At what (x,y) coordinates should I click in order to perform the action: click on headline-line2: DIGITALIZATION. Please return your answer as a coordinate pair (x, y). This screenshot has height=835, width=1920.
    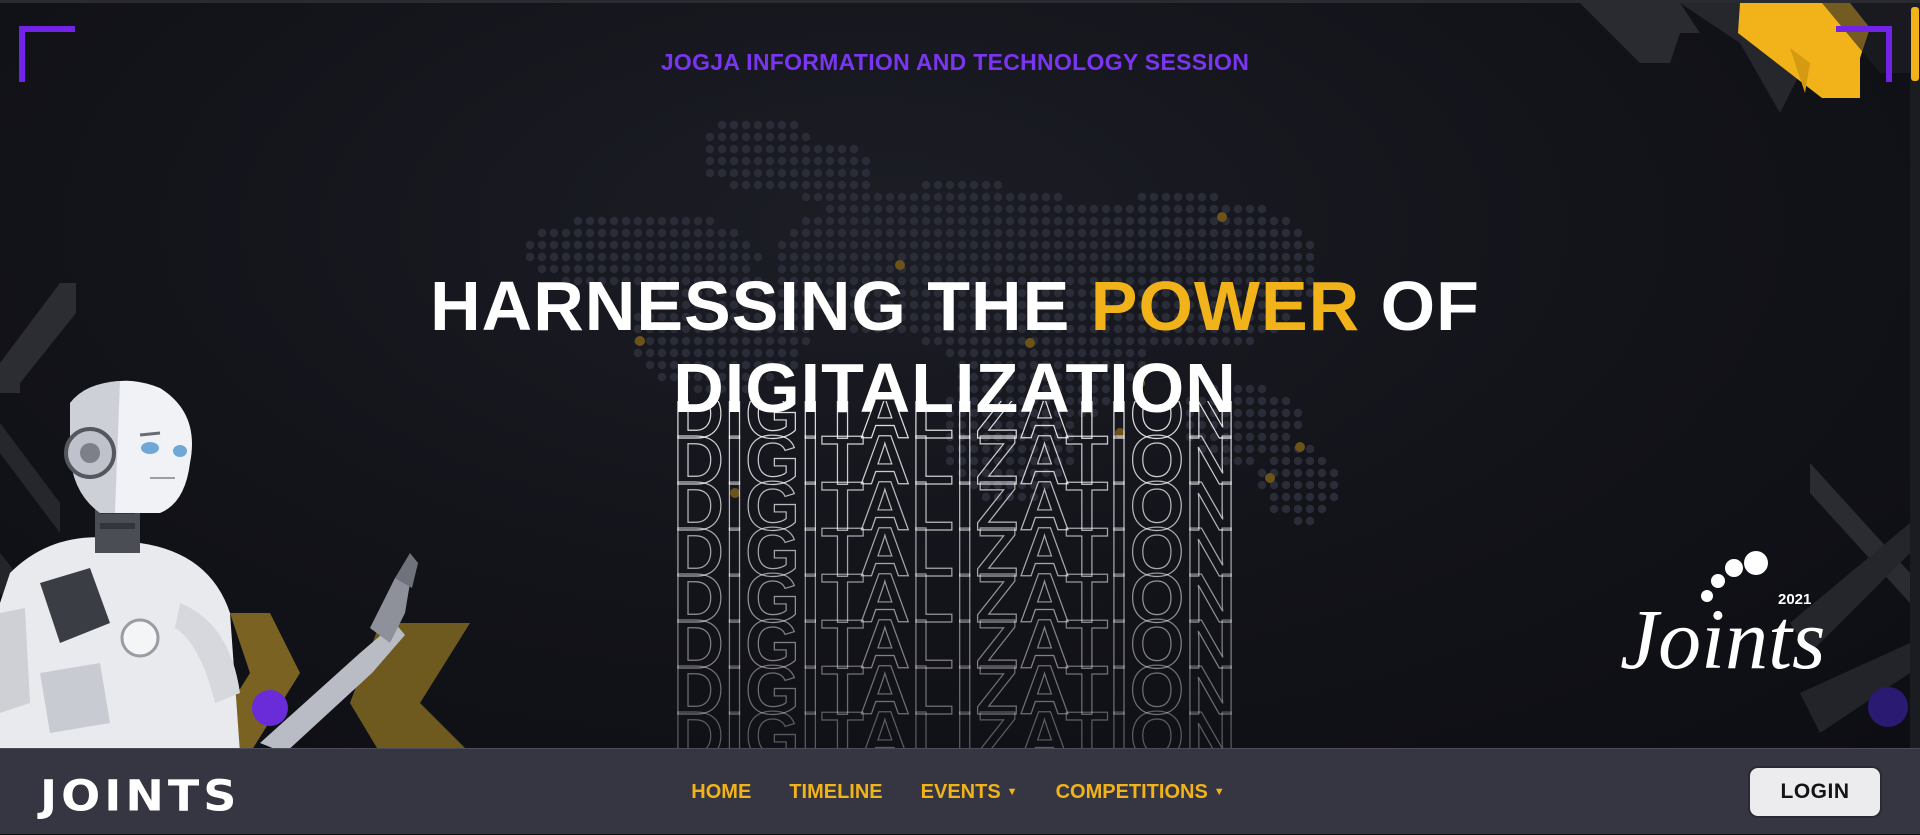
    Looking at the image, I should click on (955, 388).